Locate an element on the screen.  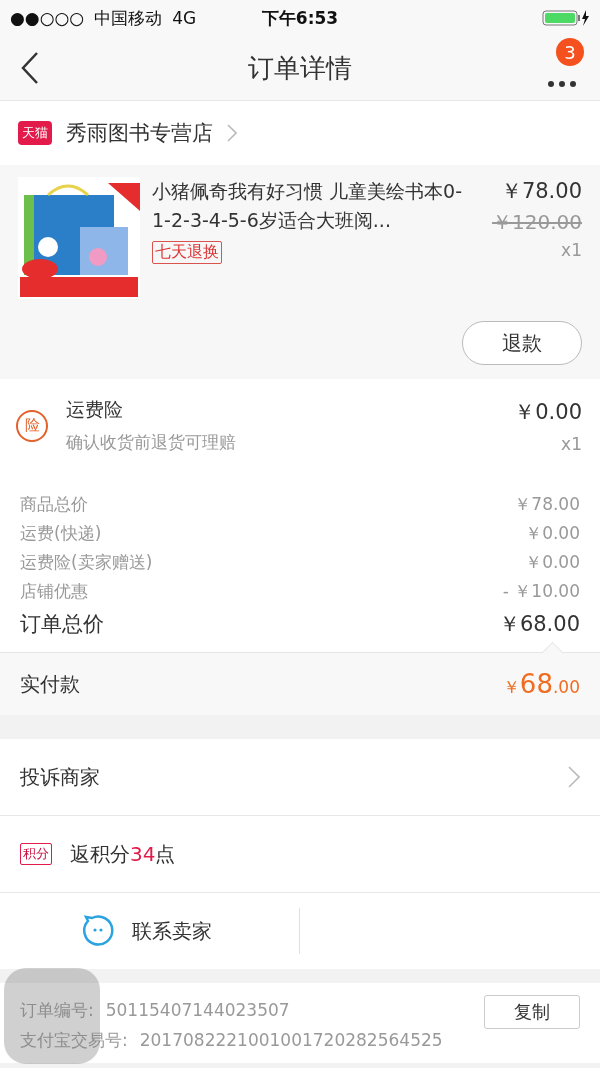
network-type: 4G is located at coordinates (184, 18).